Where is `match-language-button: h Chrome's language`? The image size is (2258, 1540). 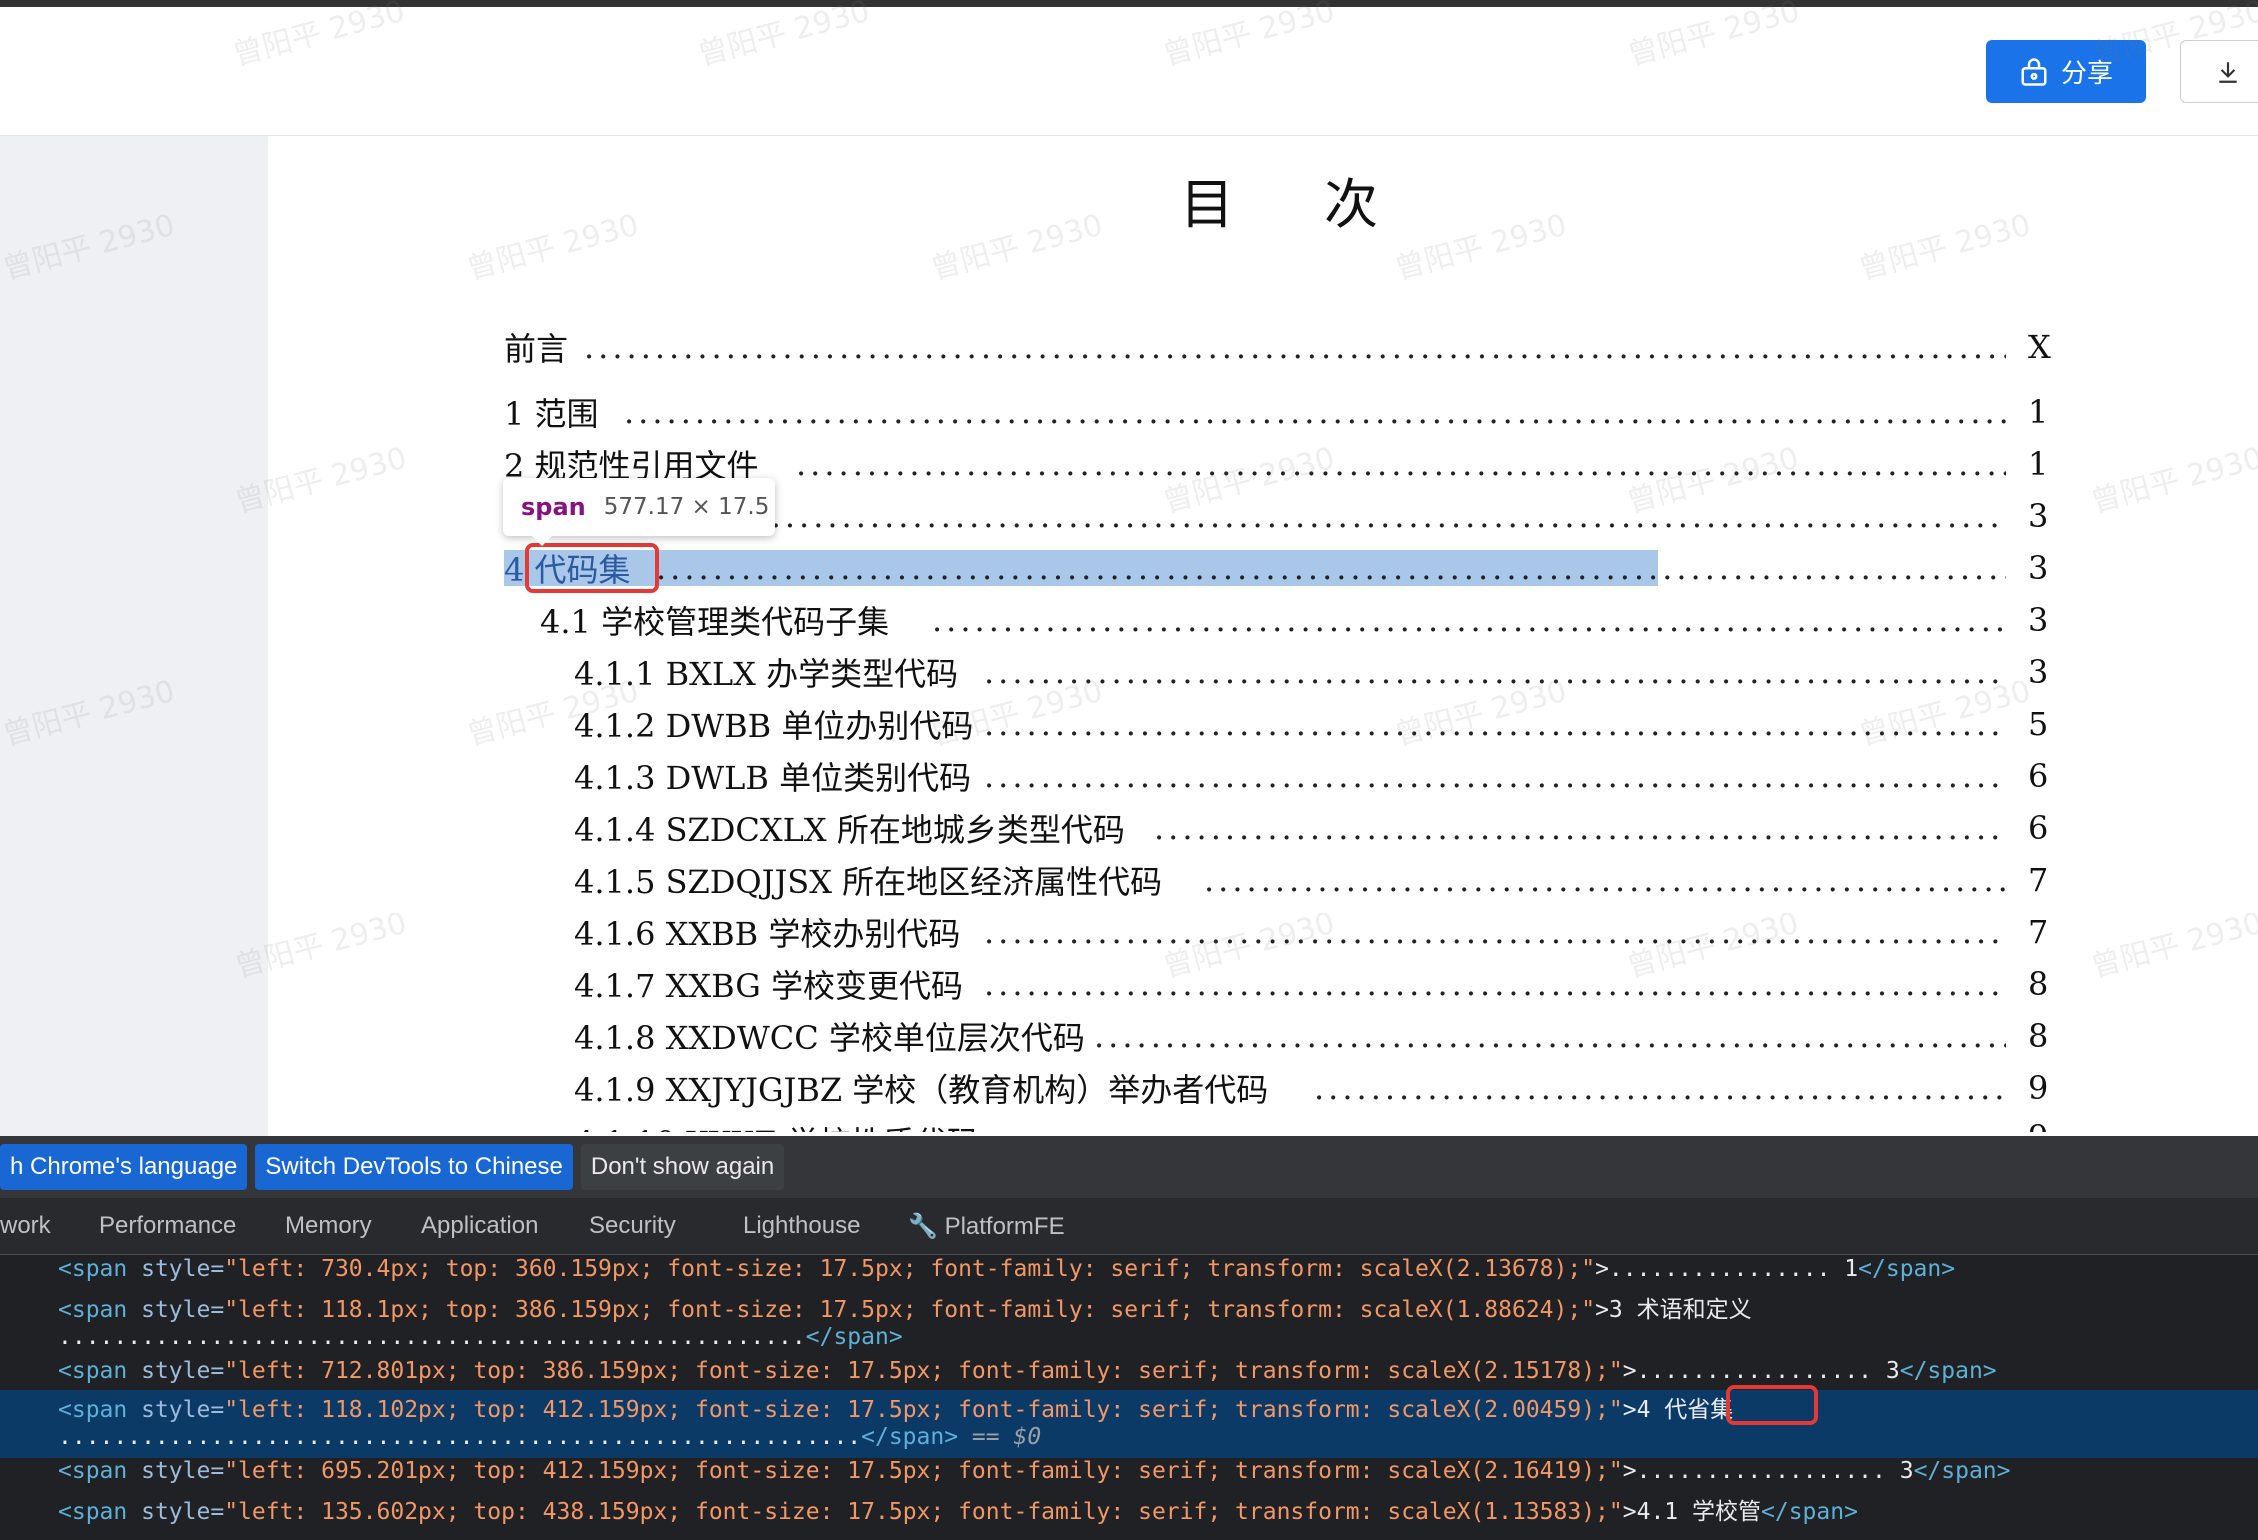
match-language-button: h Chrome's language is located at coordinates (124, 1167).